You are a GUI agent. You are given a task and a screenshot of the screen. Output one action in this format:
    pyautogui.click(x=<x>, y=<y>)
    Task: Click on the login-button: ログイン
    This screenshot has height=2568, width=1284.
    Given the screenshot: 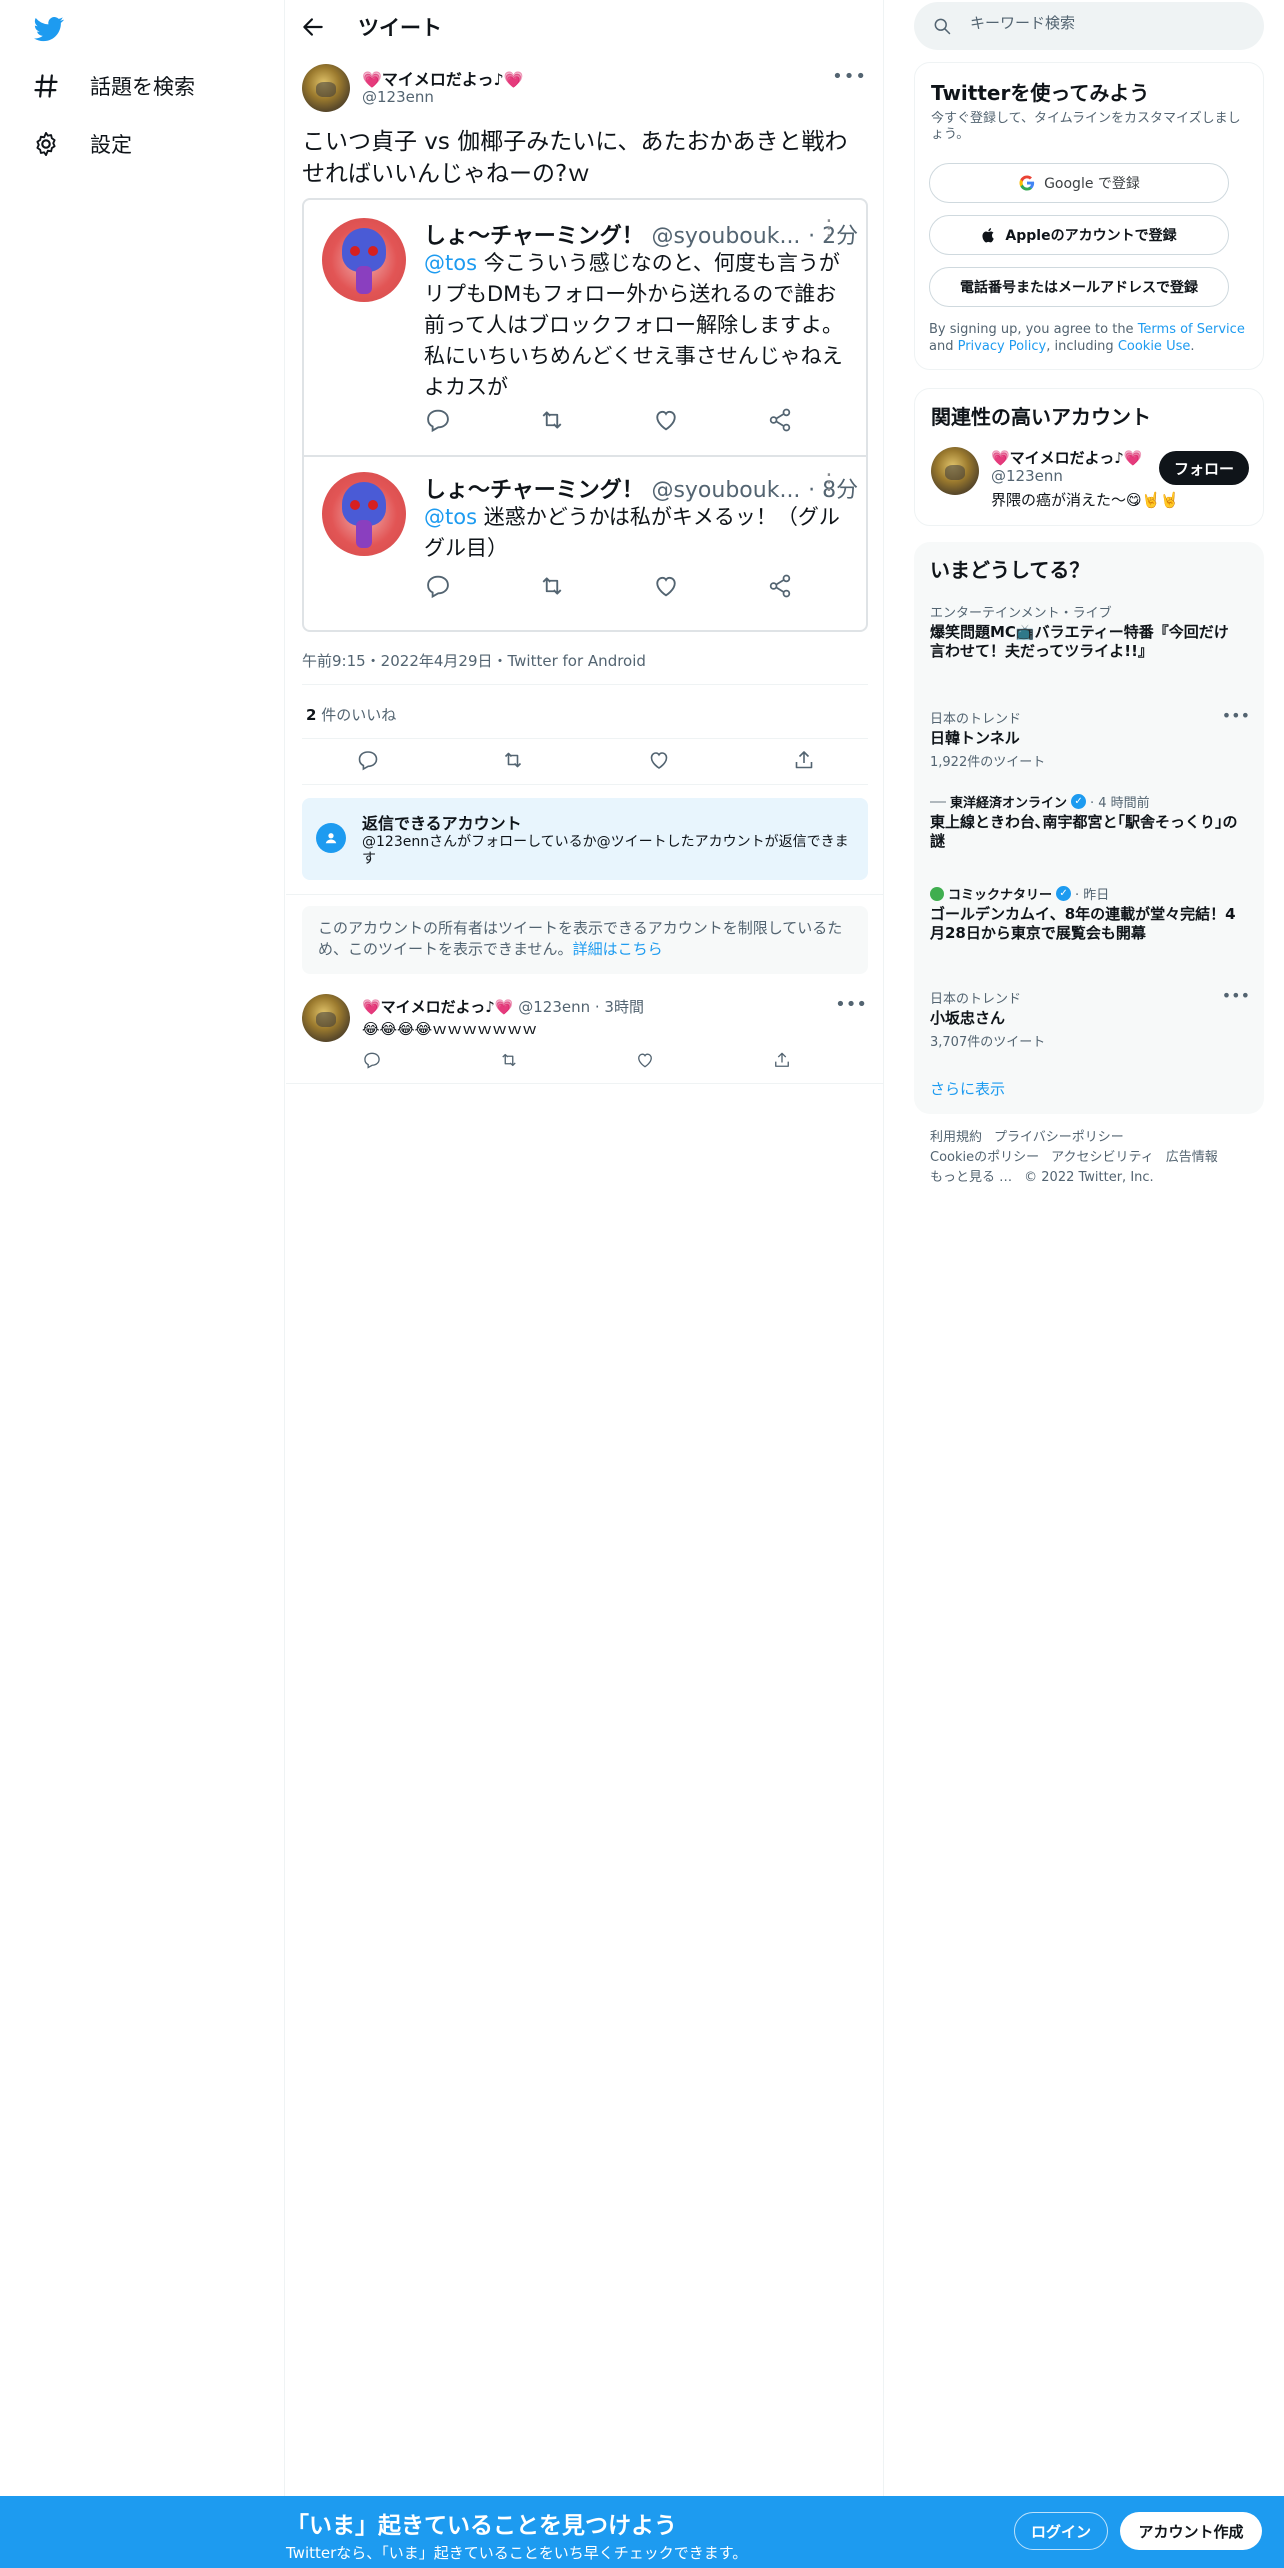 What is the action you would take?
    pyautogui.click(x=1061, y=2531)
    